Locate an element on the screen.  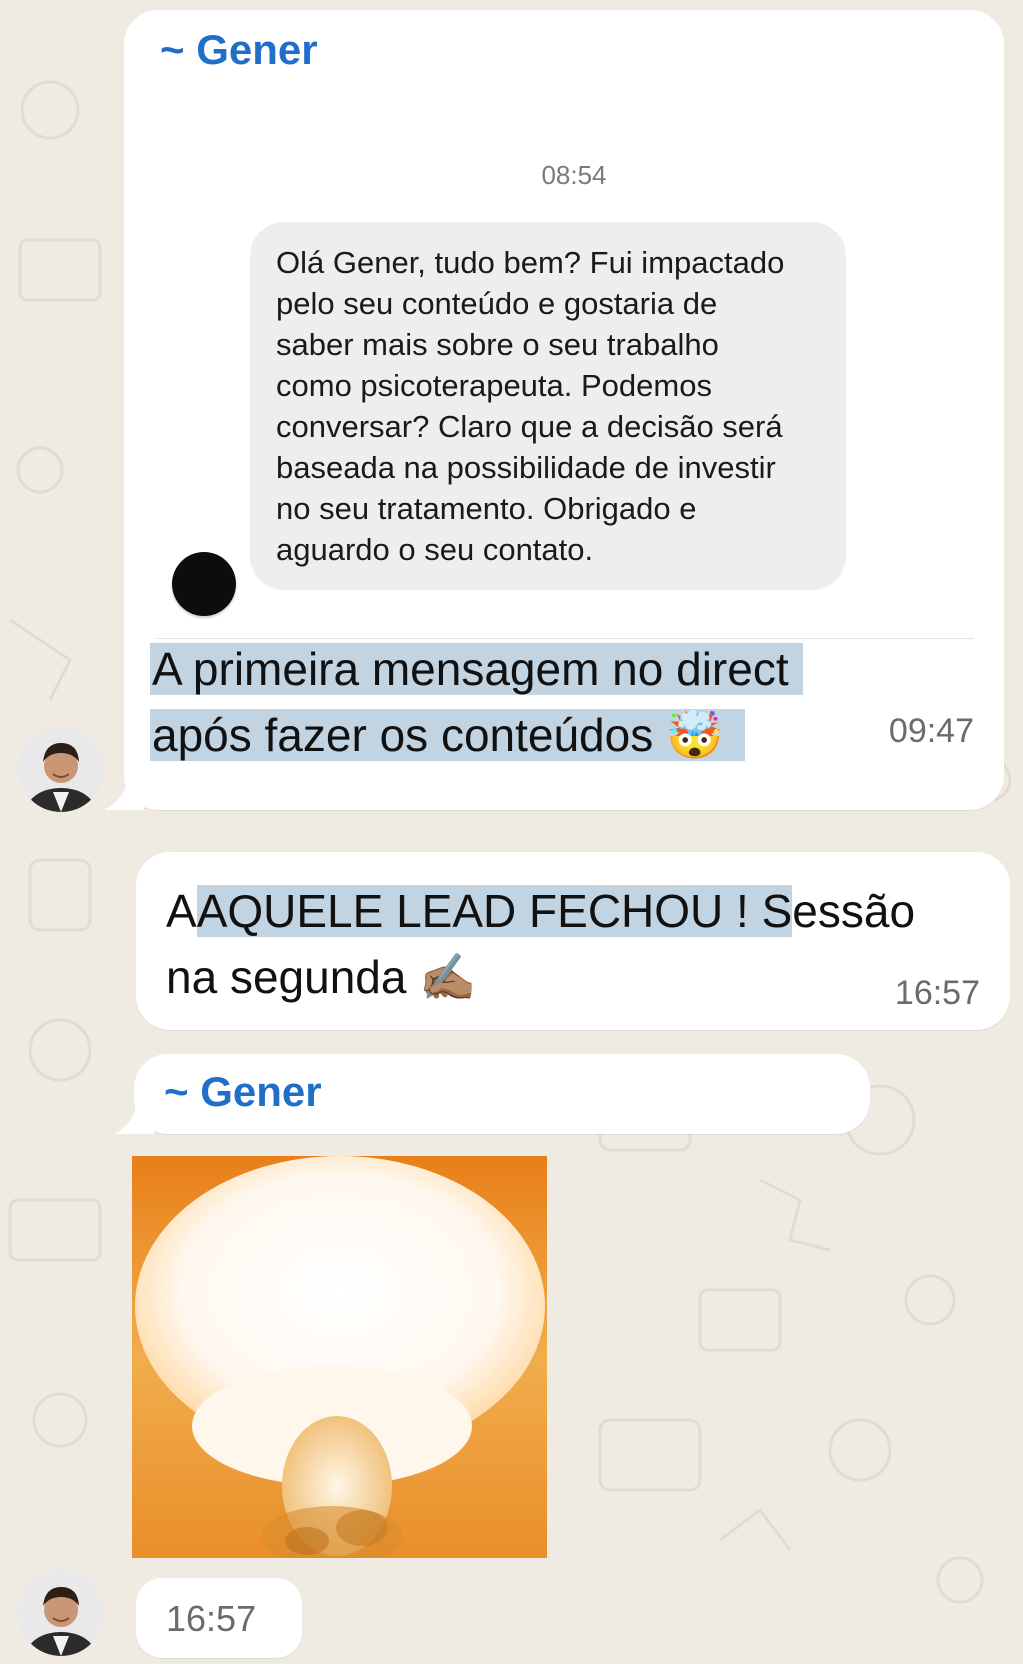
dm-timestamp: 08:54 is located at coordinates (574, 175).